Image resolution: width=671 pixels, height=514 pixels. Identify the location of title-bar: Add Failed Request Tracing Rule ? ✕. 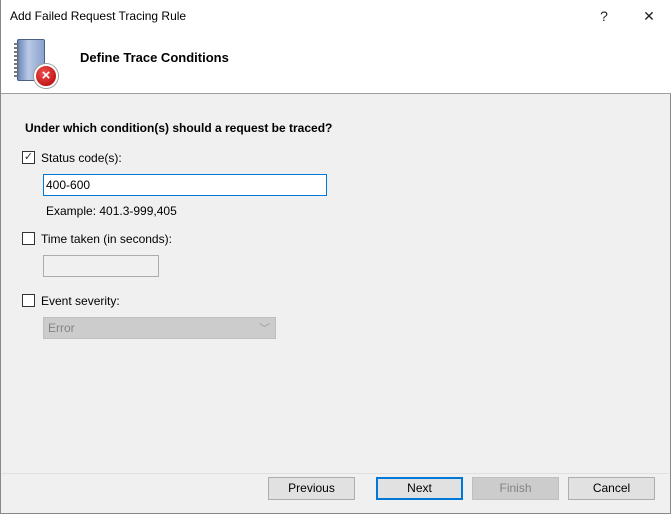
(336, 16).